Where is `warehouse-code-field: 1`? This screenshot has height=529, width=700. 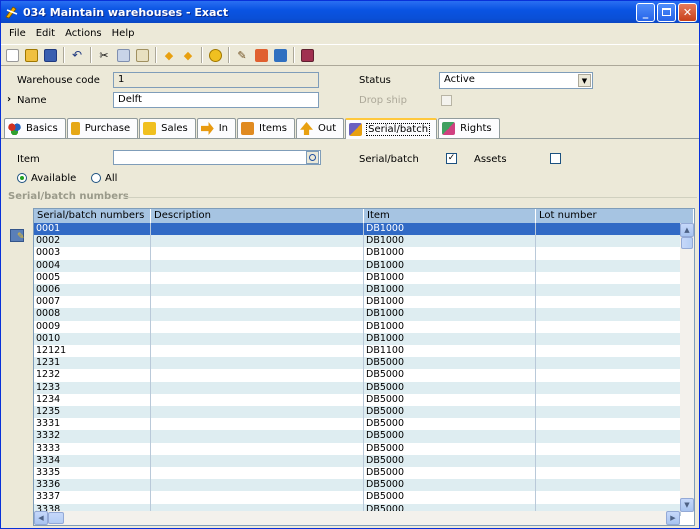 warehouse-code-field: 1 is located at coordinates (216, 80).